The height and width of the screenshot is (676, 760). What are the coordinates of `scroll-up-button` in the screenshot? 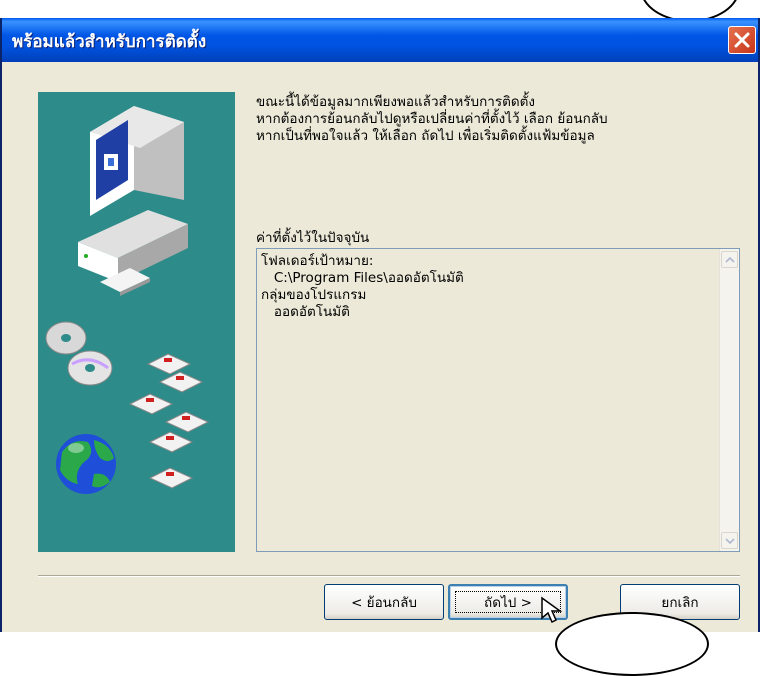 It's located at (729, 259).